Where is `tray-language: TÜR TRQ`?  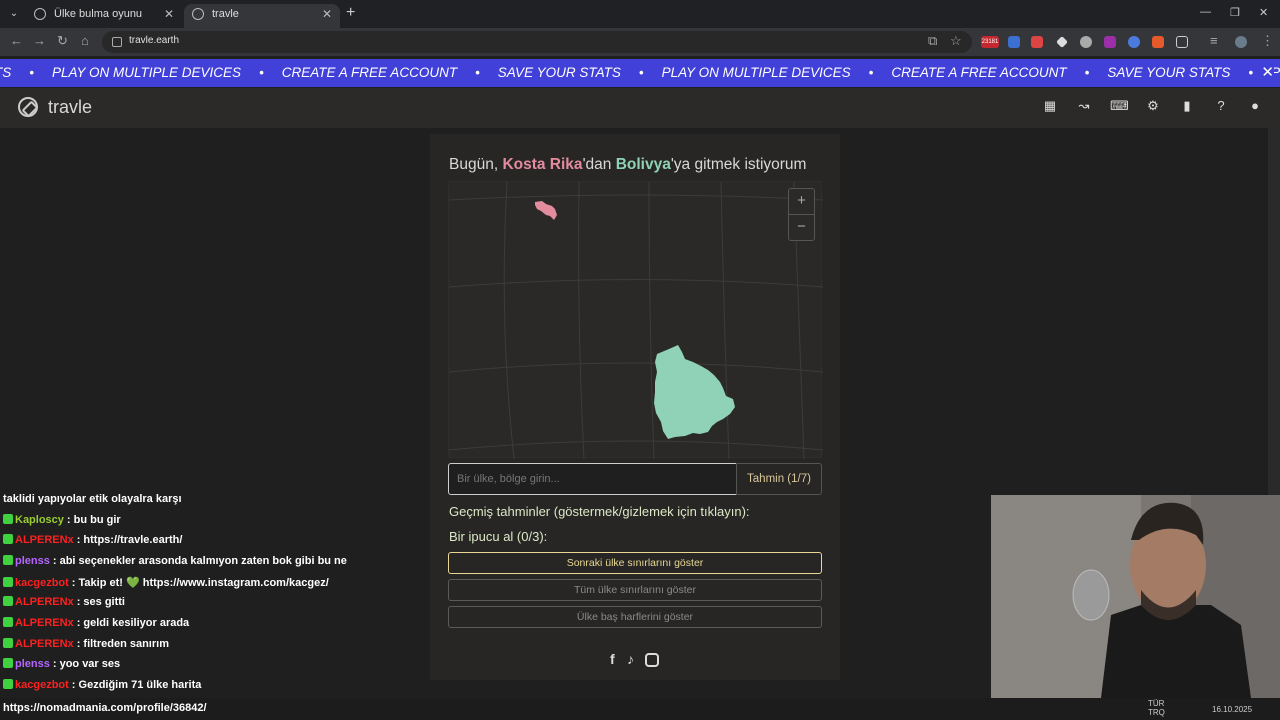 tray-language: TÜR TRQ is located at coordinates (1156, 708).